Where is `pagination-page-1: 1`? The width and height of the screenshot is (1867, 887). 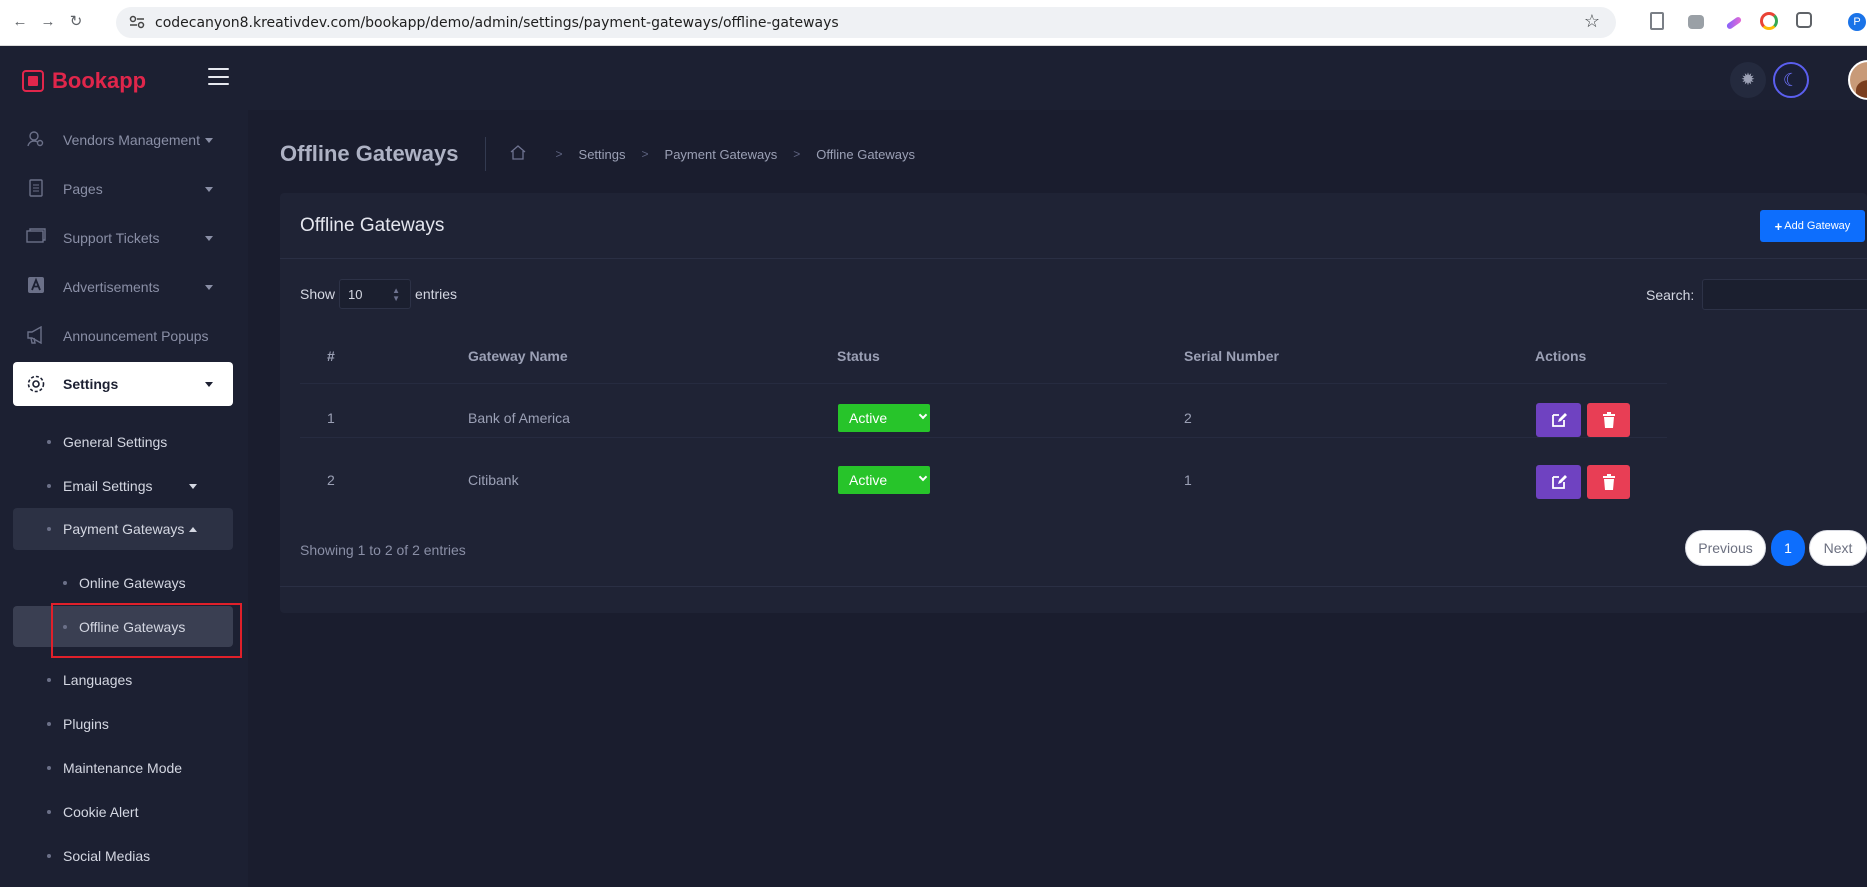 pagination-page-1: 1 is located at coordinates (1788, 548).